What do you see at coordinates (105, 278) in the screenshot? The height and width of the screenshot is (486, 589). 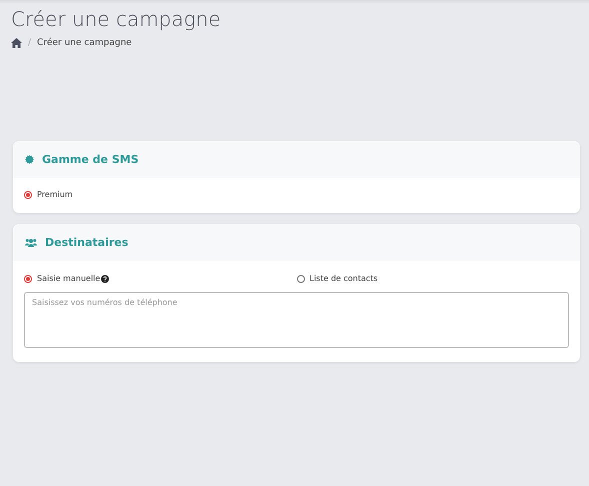 I see `help-icon` at bounding box center [105, 278].